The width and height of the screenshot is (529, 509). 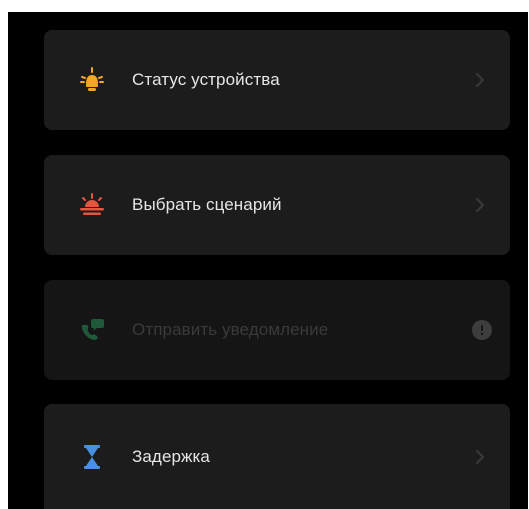 What do you see at coordinates (92, 457) in the screenshot?
I see `hourglass-icon` at bounding box center [92, 457].